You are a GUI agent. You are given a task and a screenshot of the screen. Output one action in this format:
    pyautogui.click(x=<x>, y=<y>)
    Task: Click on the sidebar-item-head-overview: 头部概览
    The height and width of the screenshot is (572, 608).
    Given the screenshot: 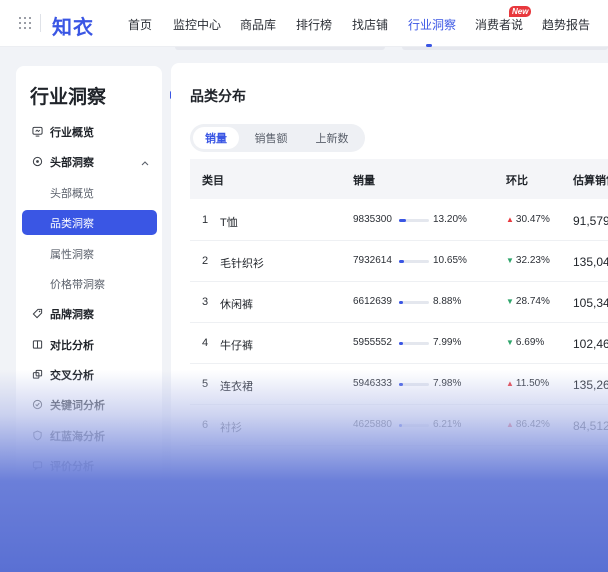 What is the action you would take?
    pyautogui.click(x=89, y=192)
    